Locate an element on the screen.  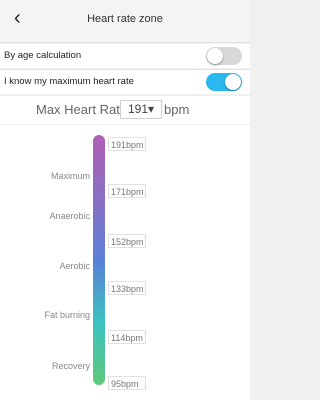
know-max-label: I know my maximum heart rate is located at coordinates (69, 81).